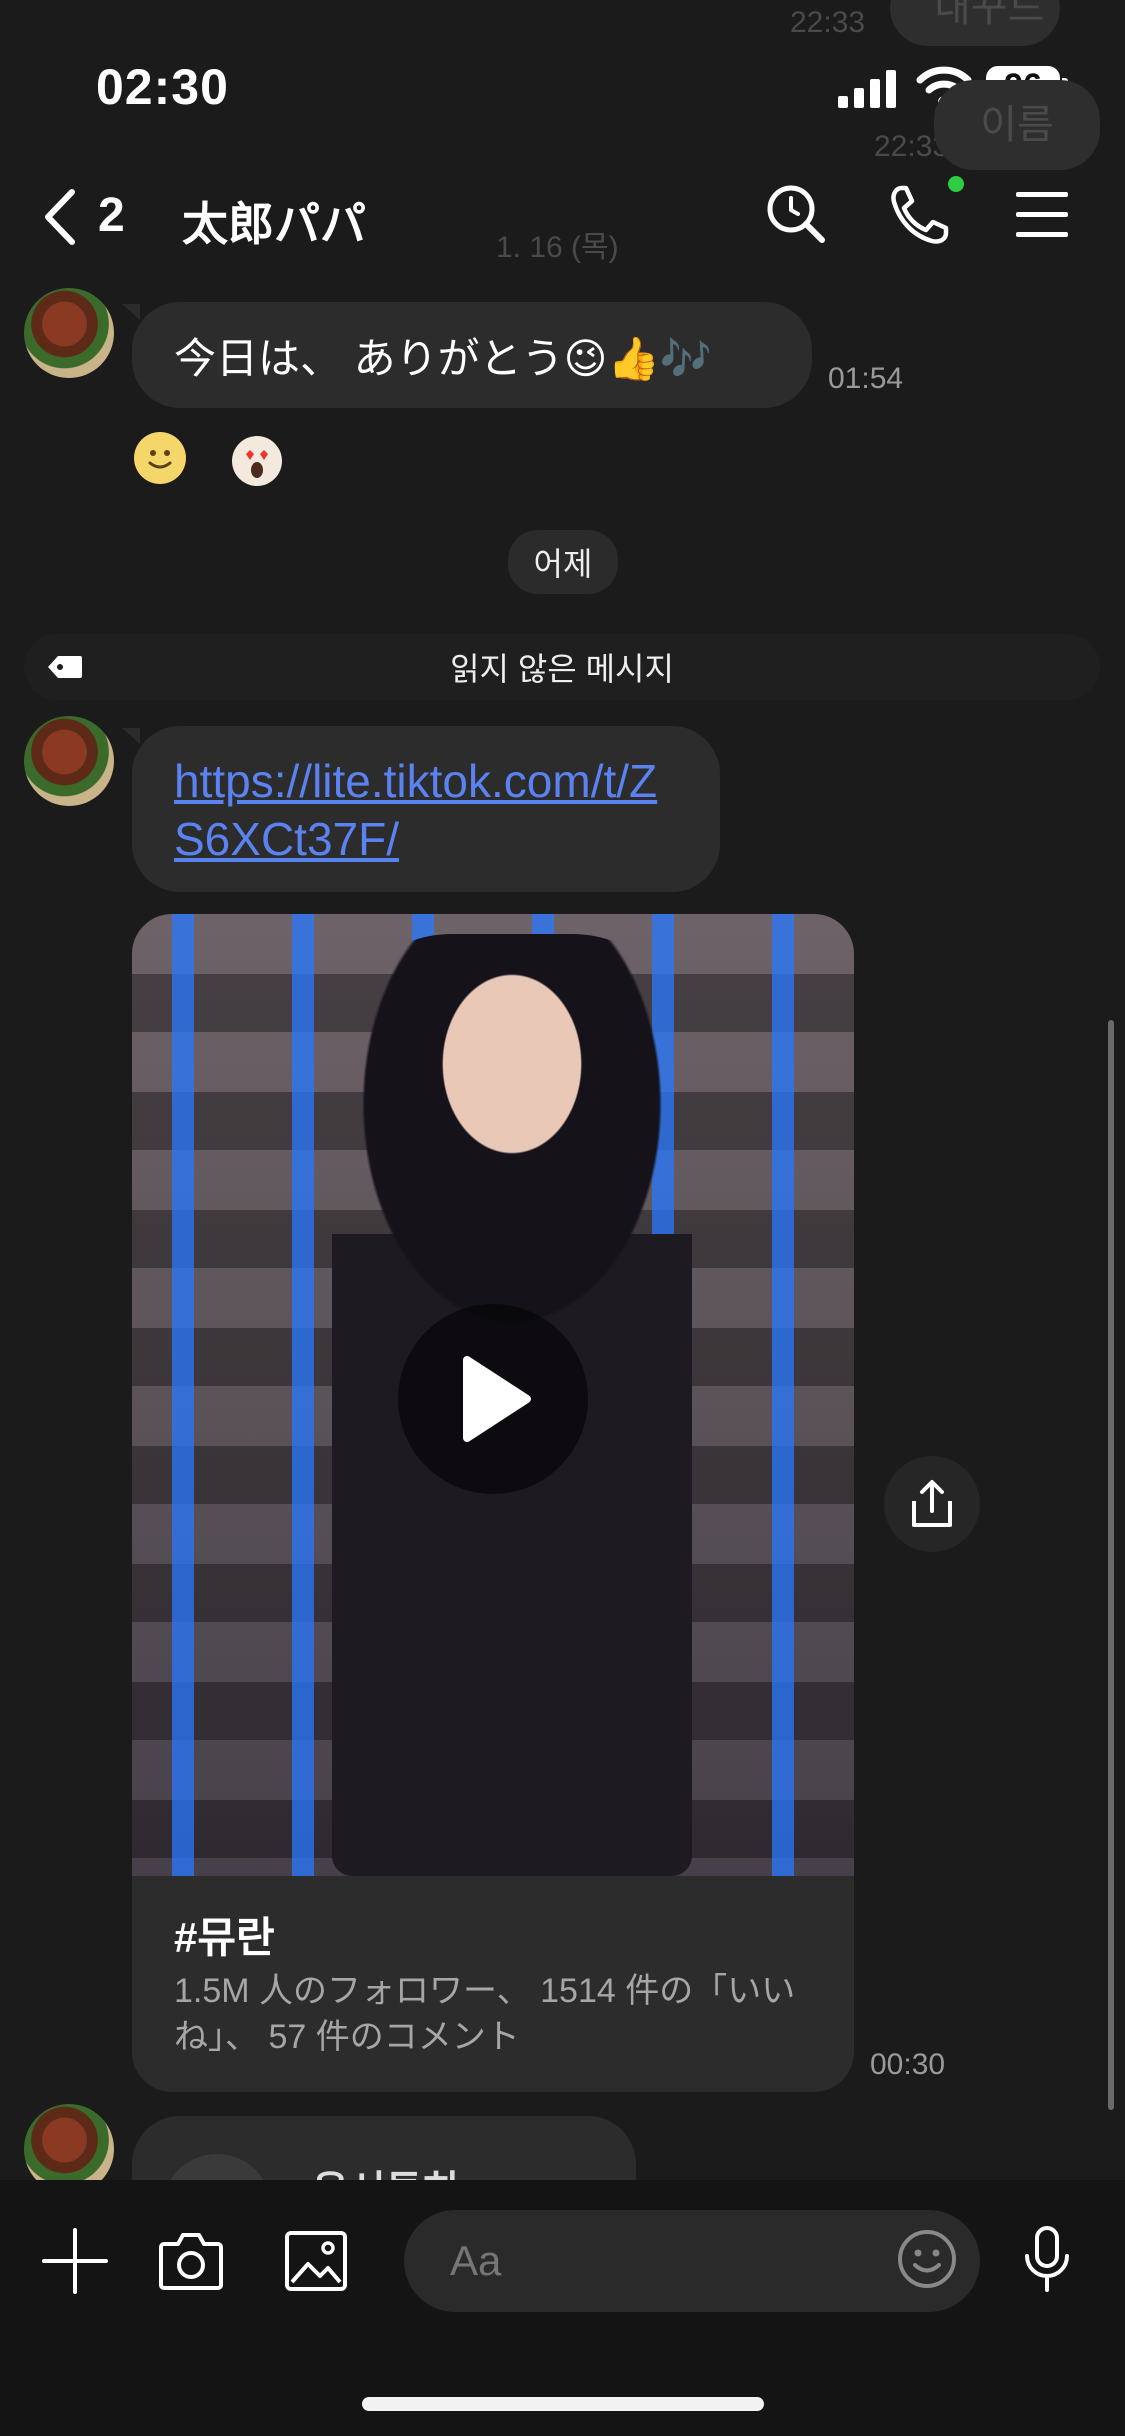 The image size is (1125, 2436). What do you see at coordinates (828, 22) in the screenshot?
I see `ghost-time: 22:33` at bounding box center [828, 22].